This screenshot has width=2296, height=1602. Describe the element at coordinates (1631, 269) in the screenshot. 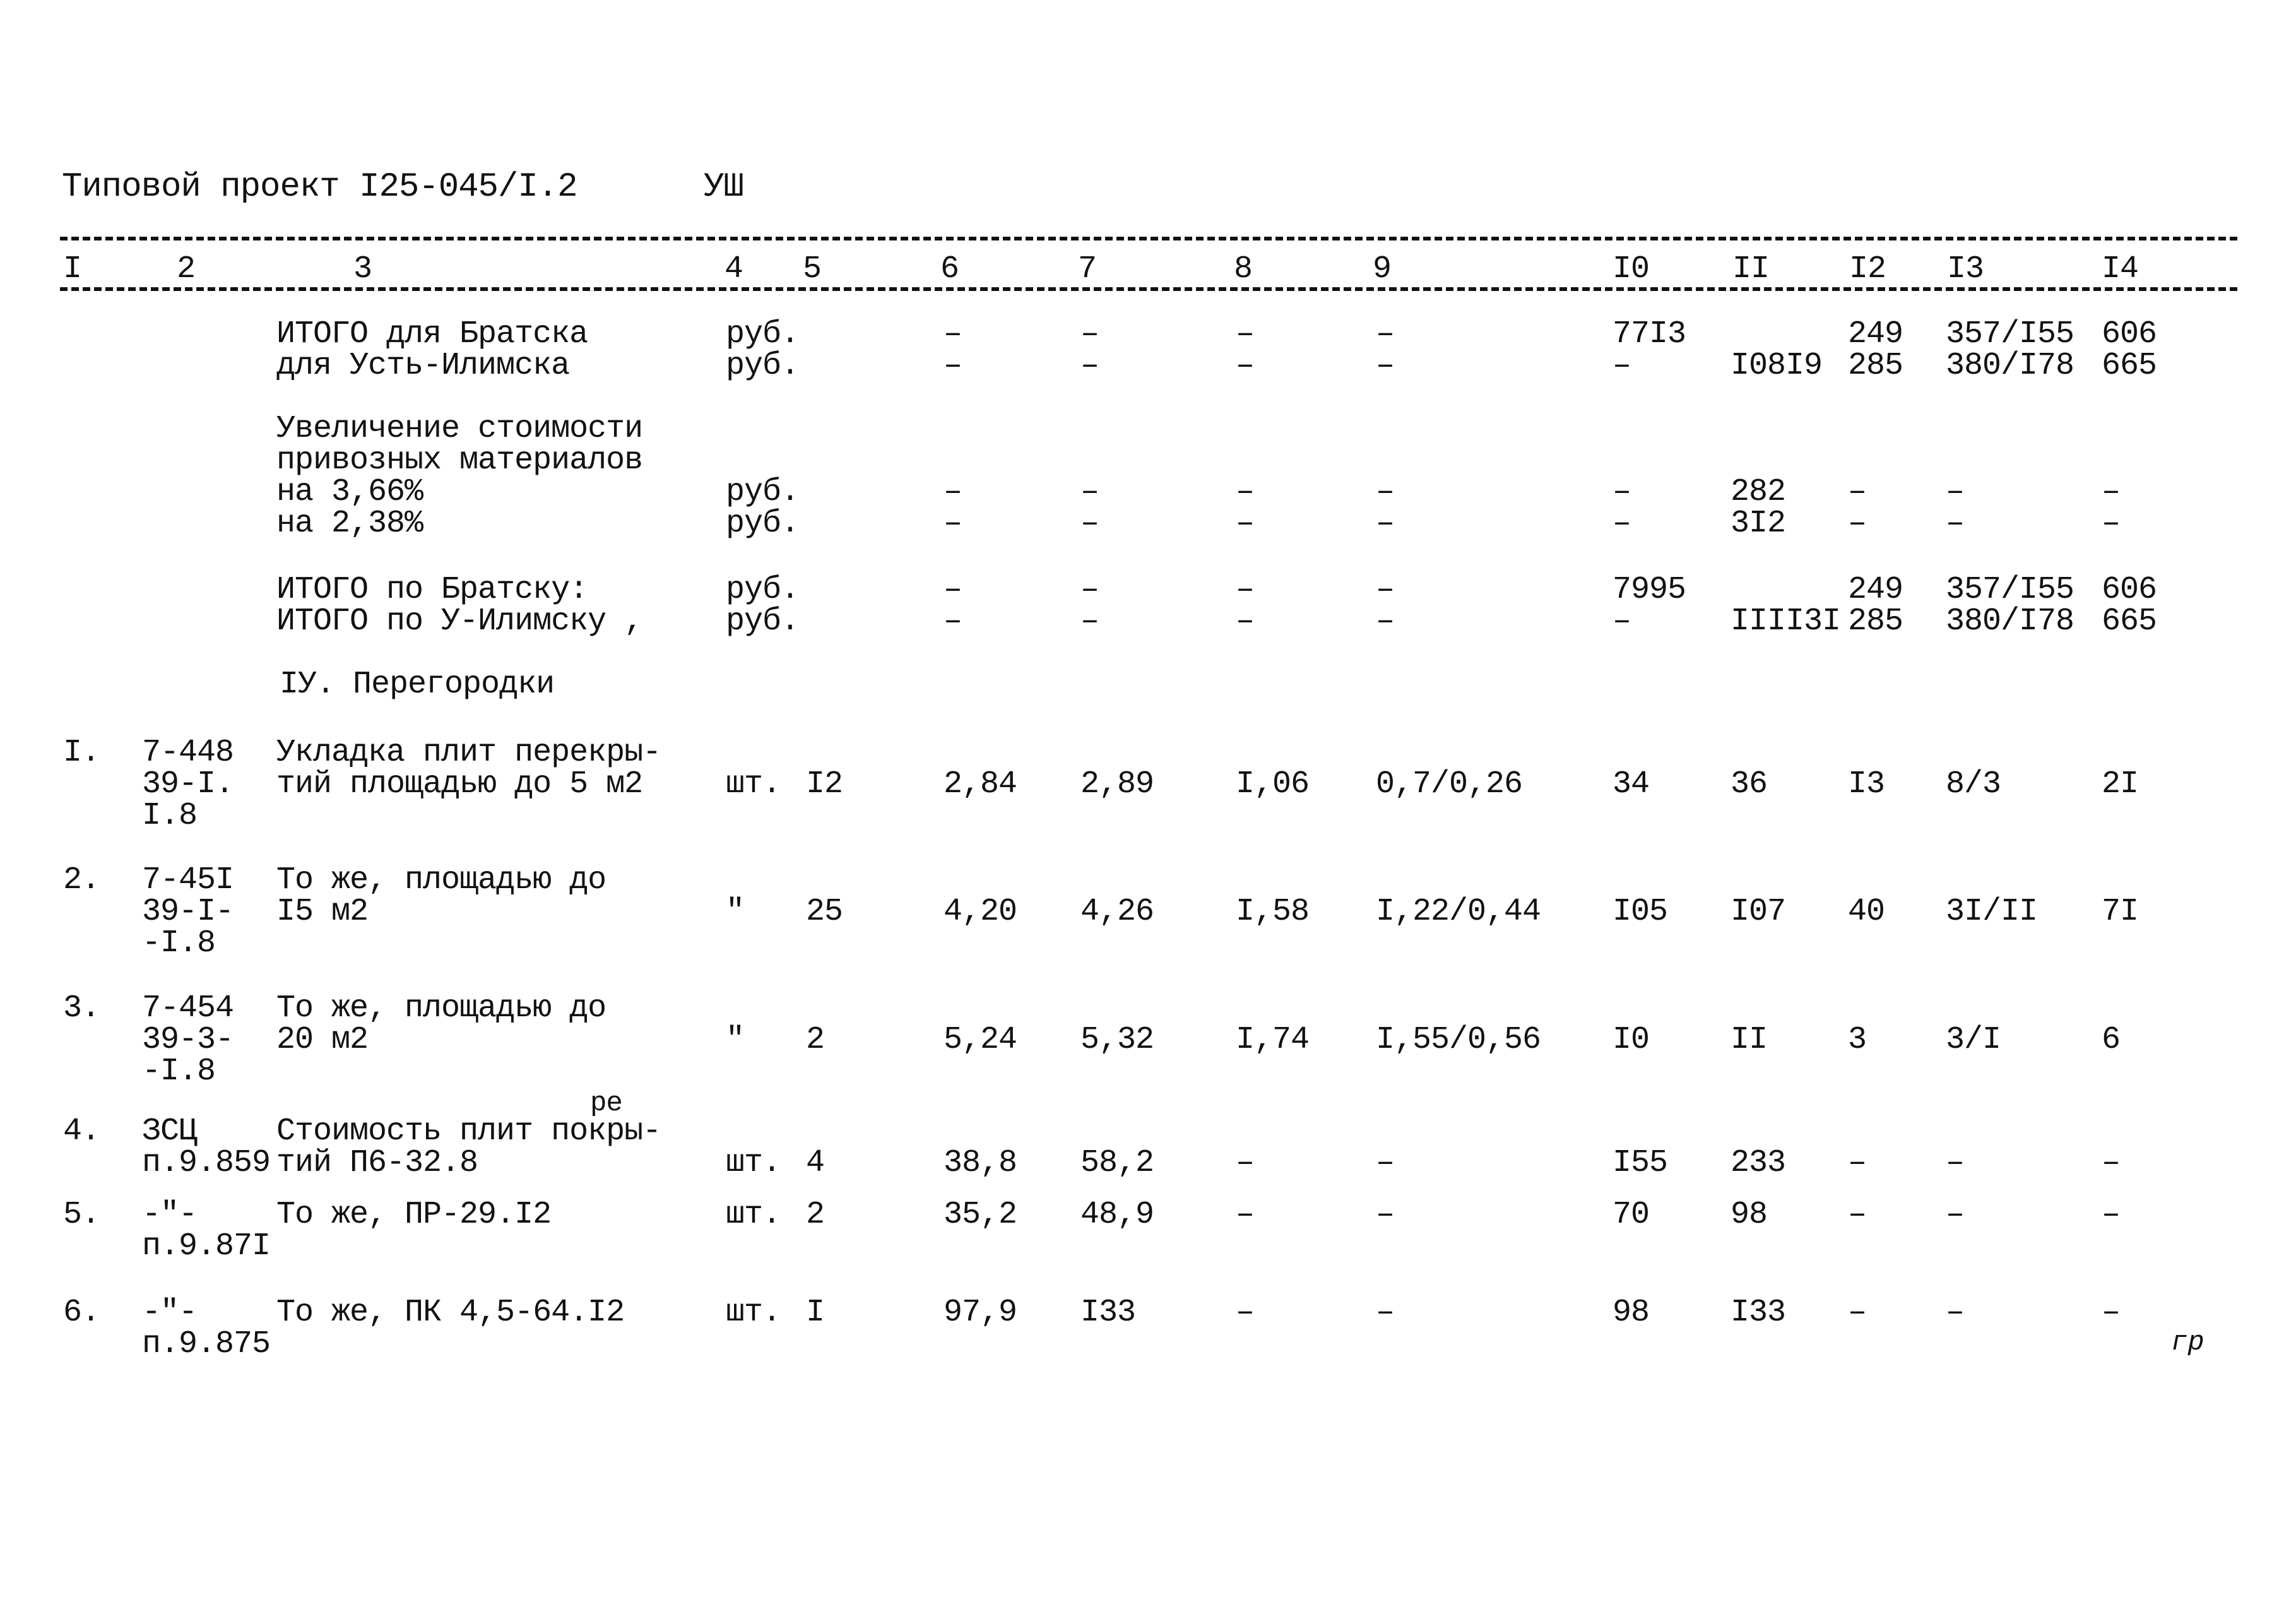

I see `column-header: I0` at that location.